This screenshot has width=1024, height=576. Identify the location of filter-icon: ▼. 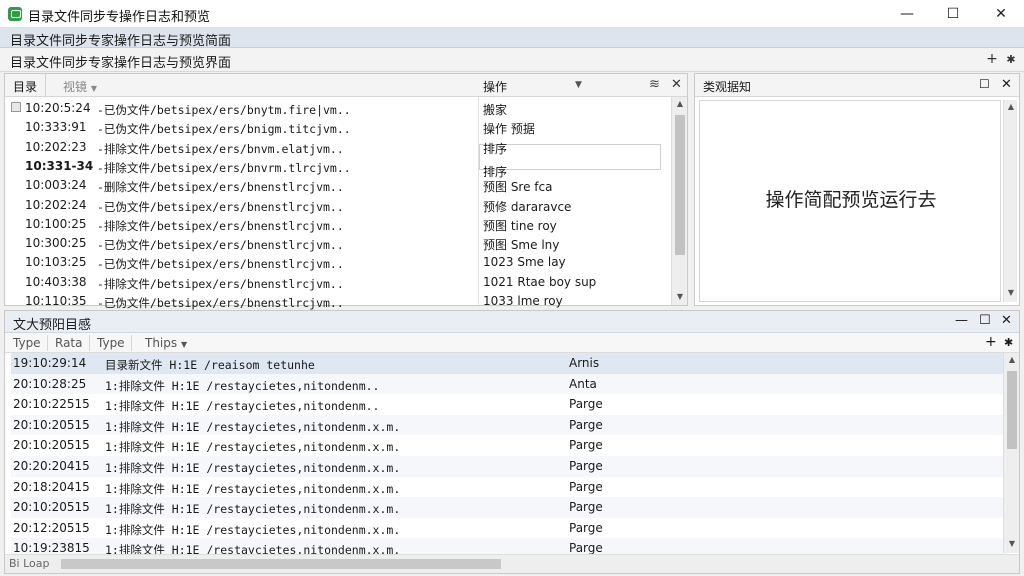
(578, 85).